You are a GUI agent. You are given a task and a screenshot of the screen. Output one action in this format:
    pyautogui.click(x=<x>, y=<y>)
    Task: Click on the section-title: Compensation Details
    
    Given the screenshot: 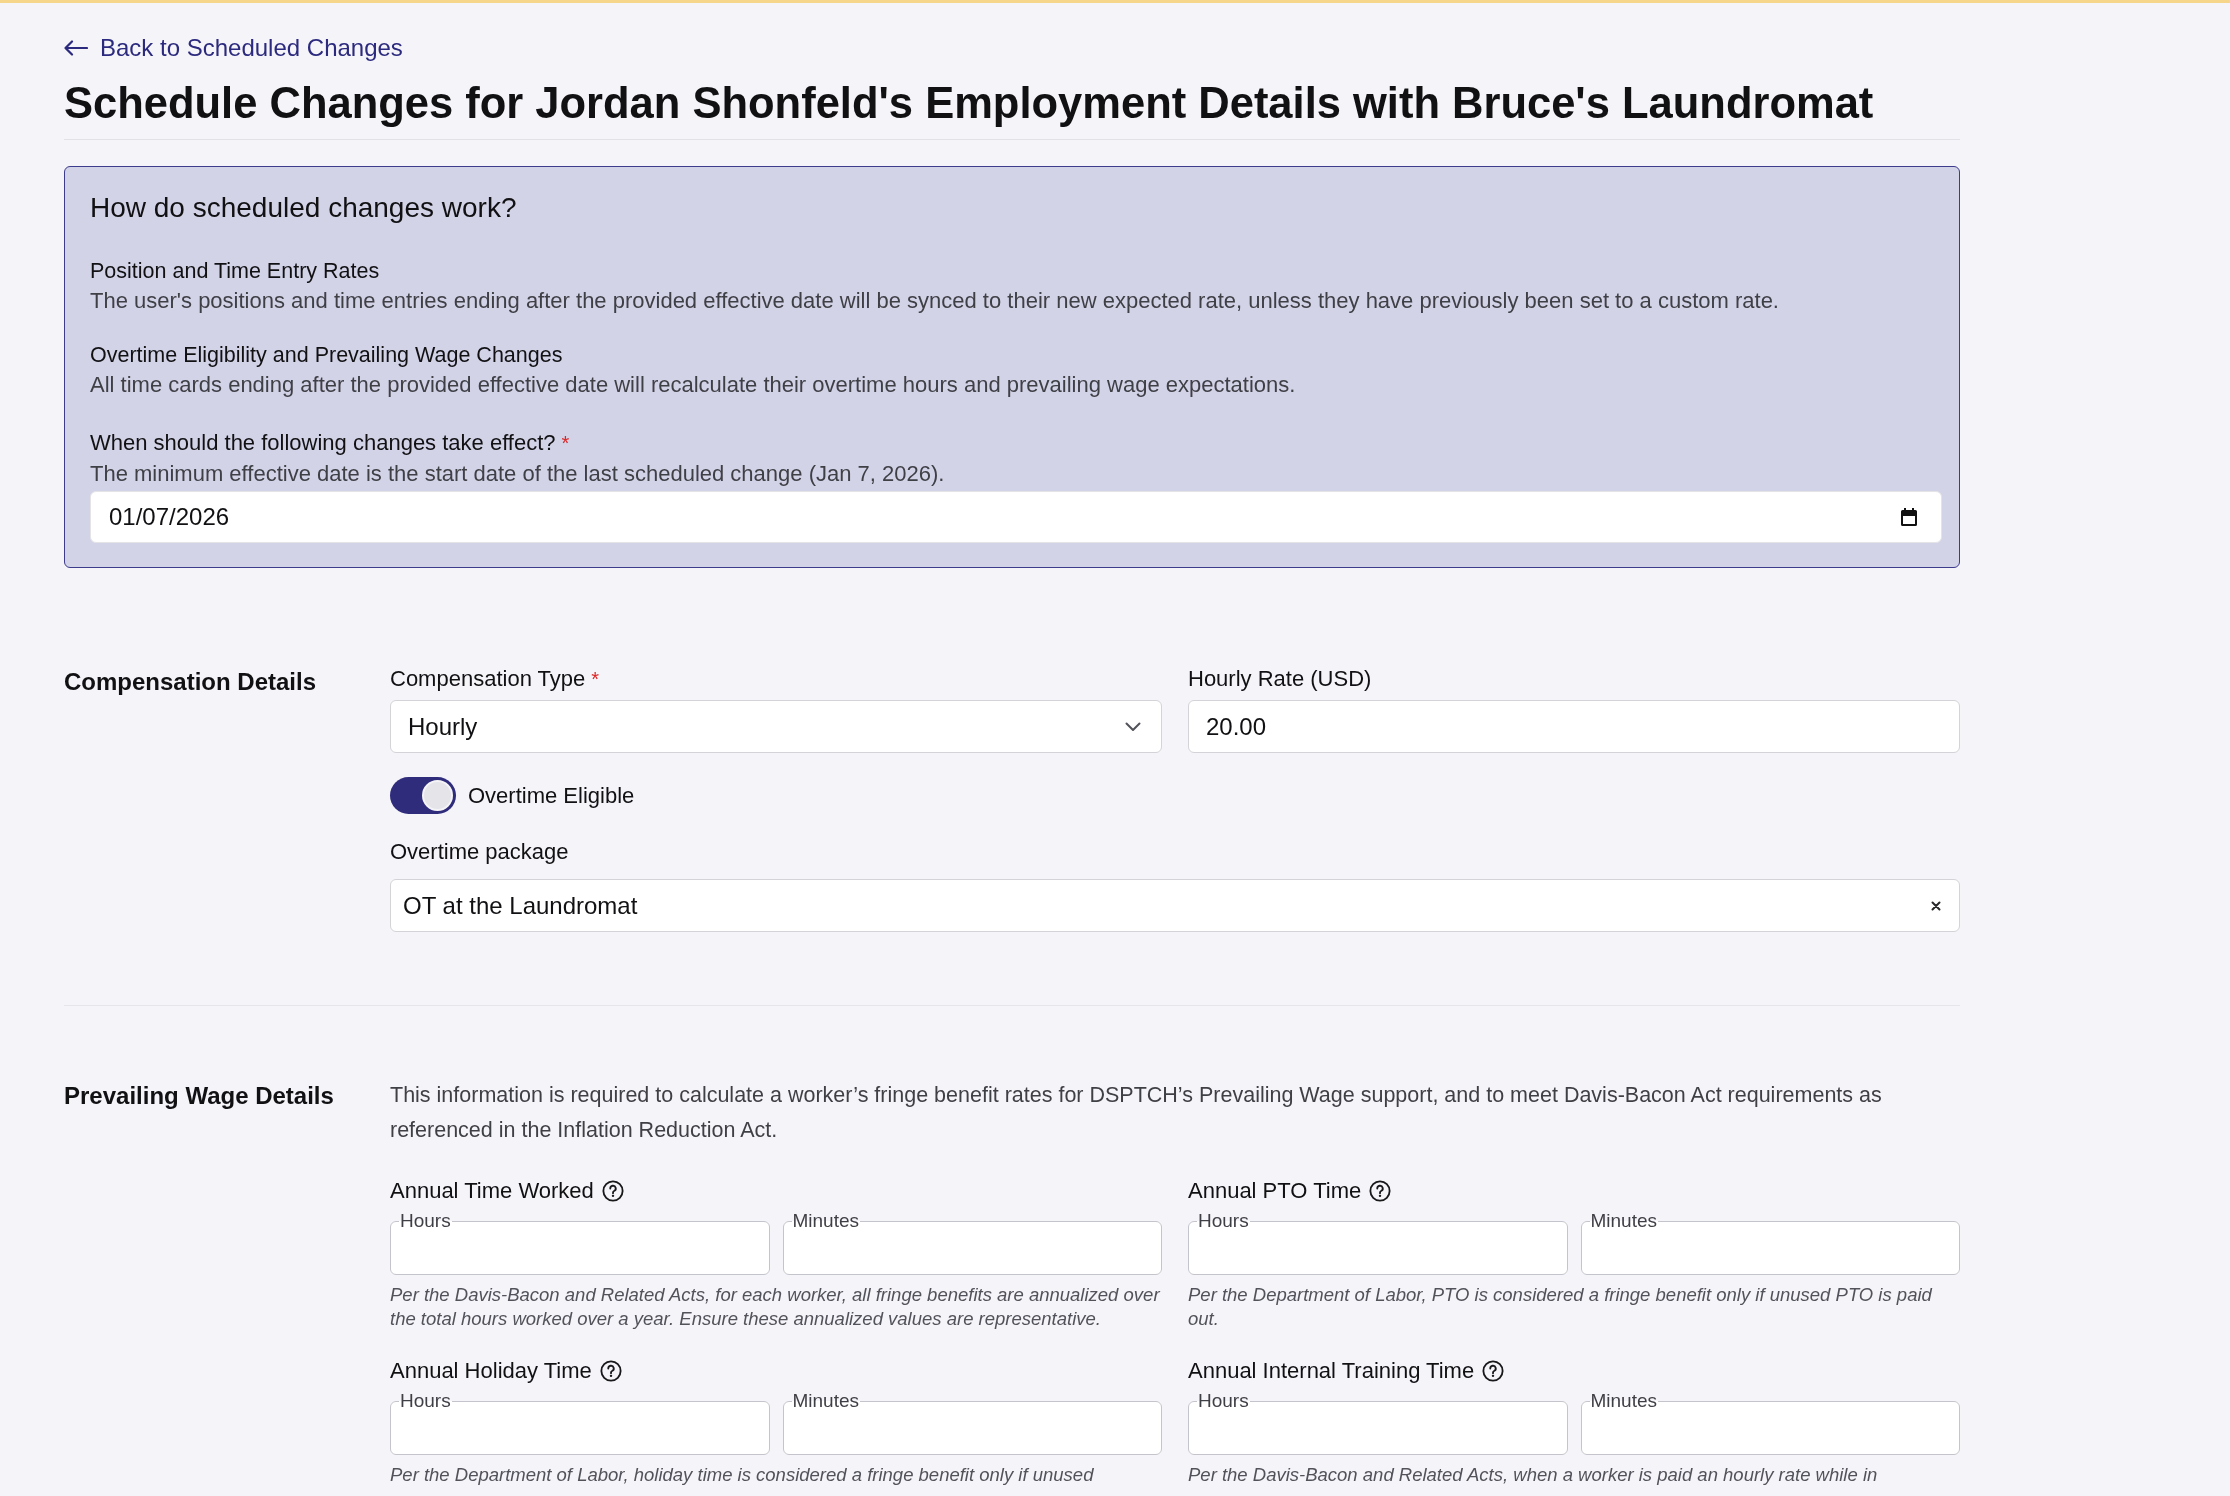 What is the action you would take?
    pyautogui.click(x=191, y=682)
    